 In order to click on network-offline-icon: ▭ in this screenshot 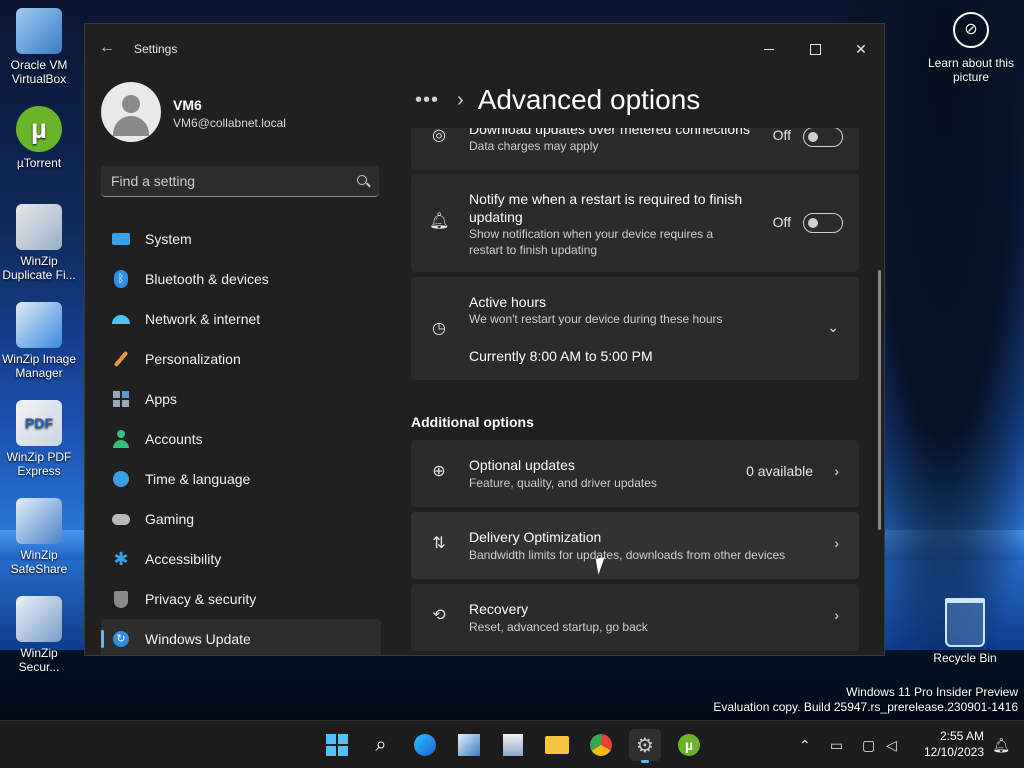, I will do `click(836, 745)`.